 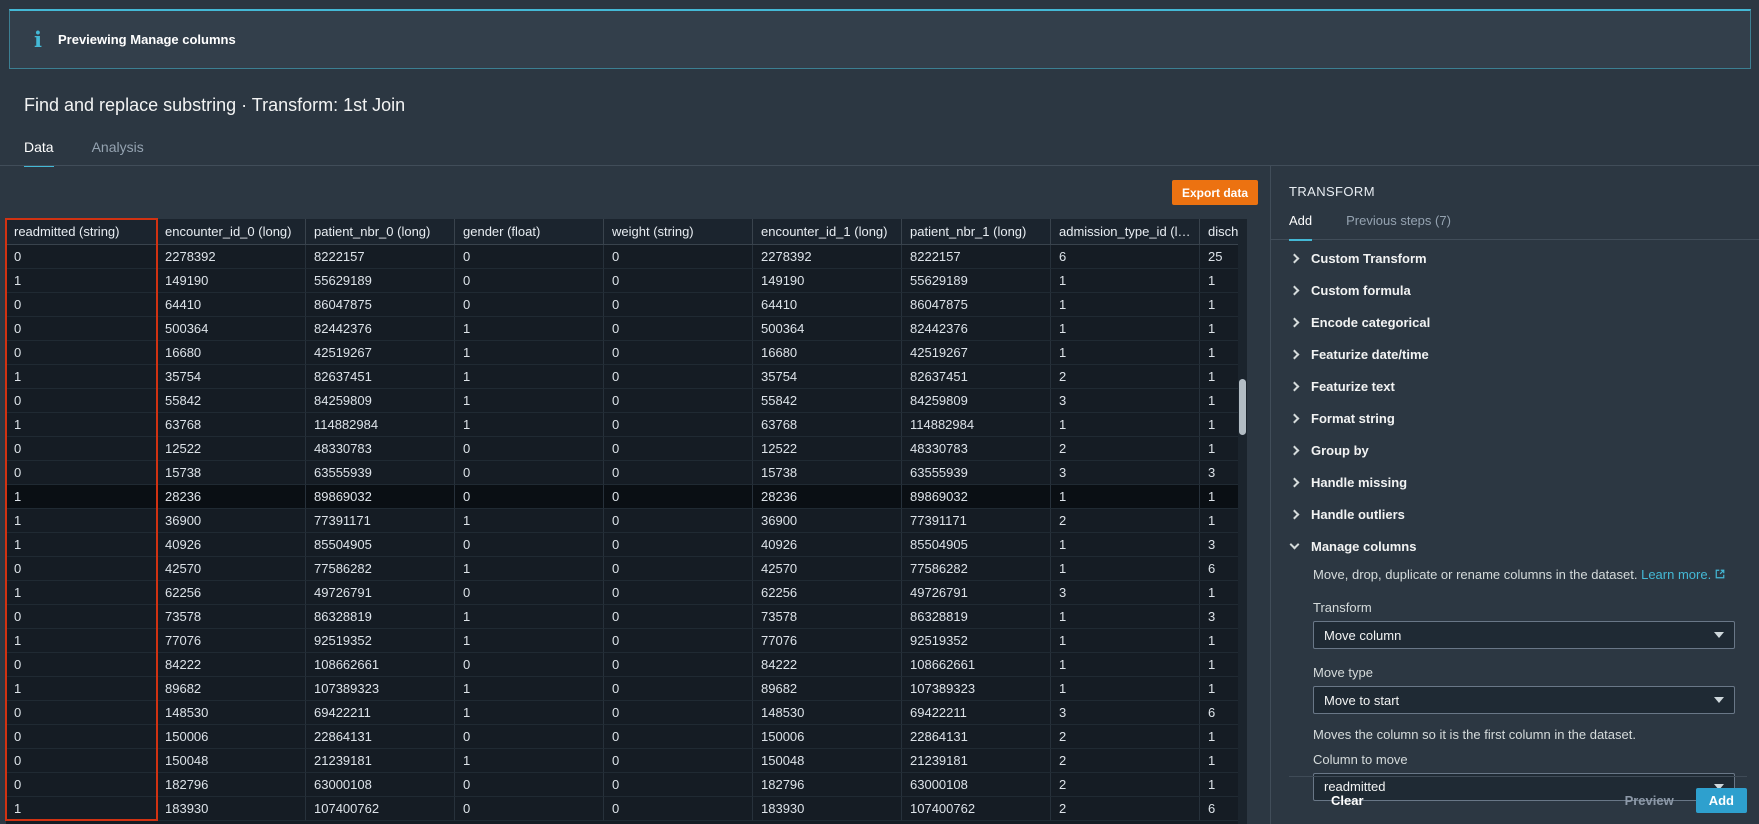 What do you see at coordinates (1512, 482) in the screenshot?
I see `transform-item: Handle missing` at bounding box center [1512, 482].